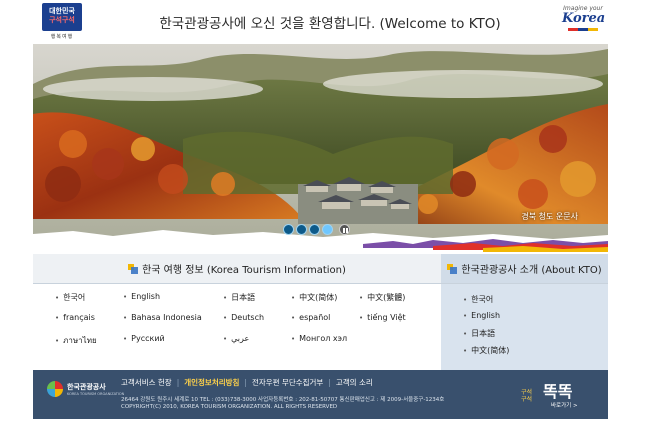  Describe the element at coordinates (257, 302) in the screenshot. I see `lang-link-japanese: 日本語` at that location.